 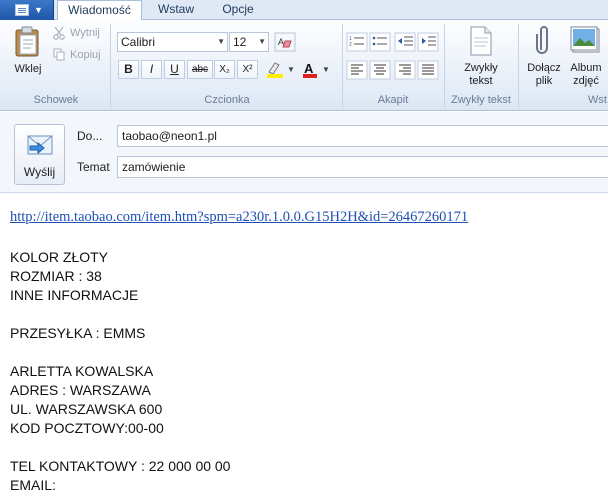 What do you see at coordinates (59, 56) in the screenshot?
I see `copy-icon` at bounding box center [59, 56].